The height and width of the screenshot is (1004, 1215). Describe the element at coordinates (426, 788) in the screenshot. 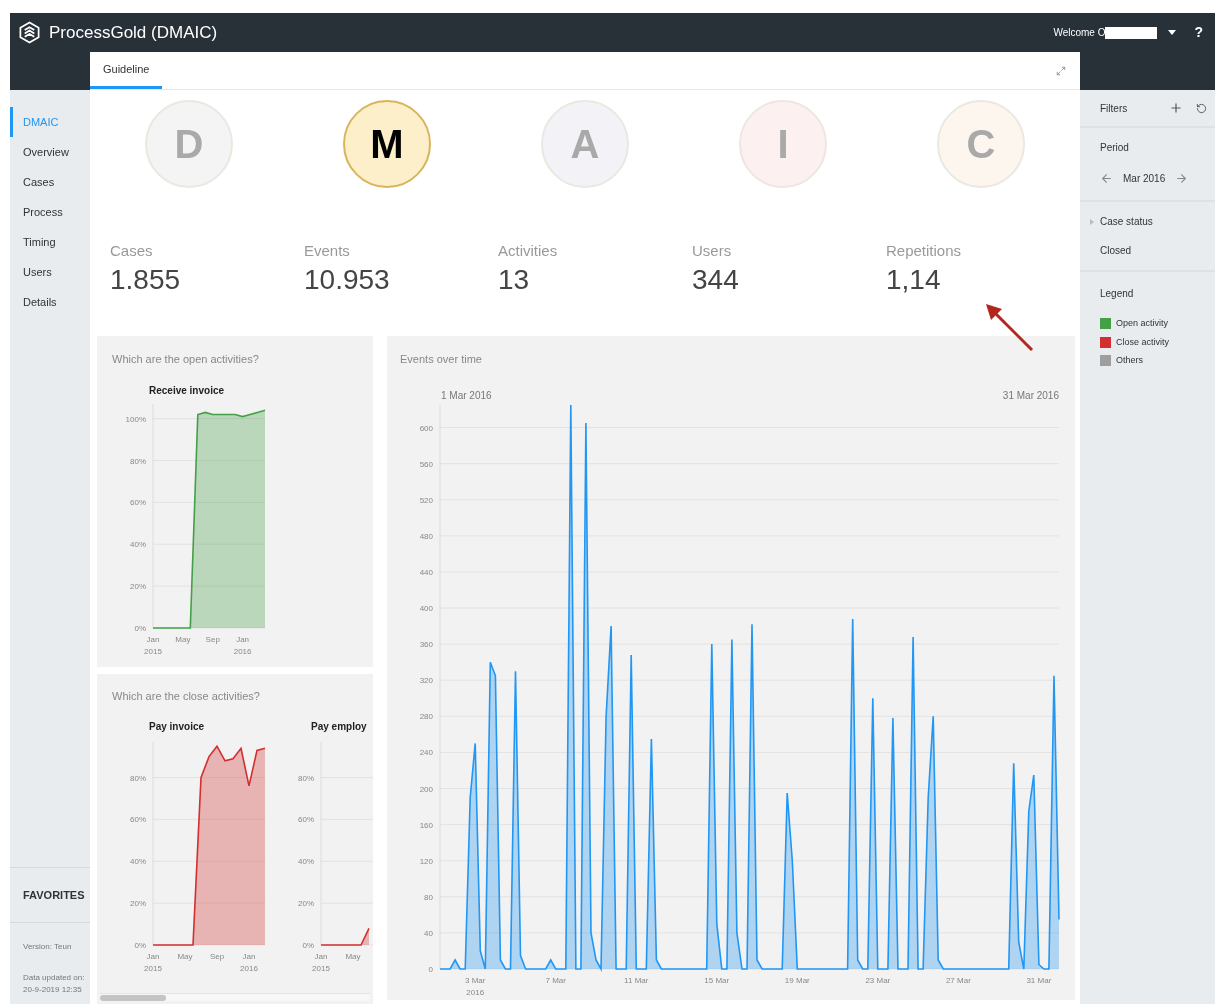

I see `tick-label: 200` at that location.